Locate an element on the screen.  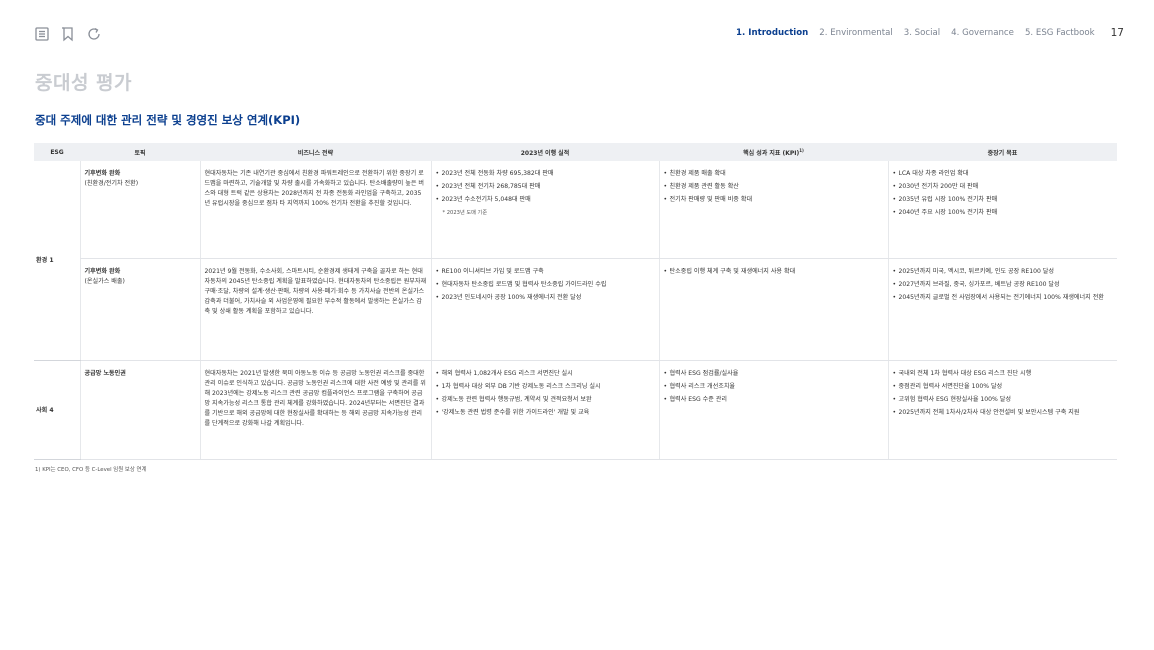
list-item: 친환경 제품 관련 활동 확산 is located at coordinates (774, 187).